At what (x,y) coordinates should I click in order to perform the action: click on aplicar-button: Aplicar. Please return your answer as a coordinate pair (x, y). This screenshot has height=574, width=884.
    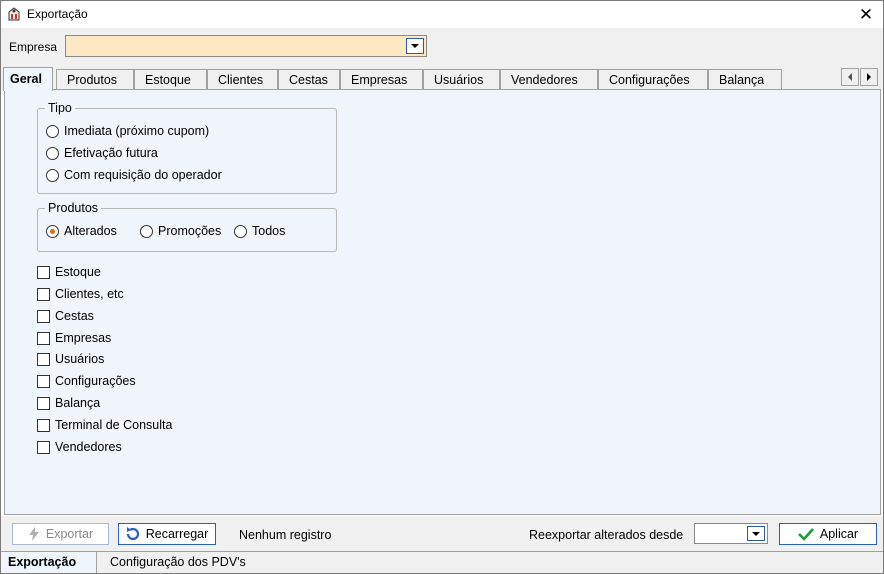
    Looking at the image, I should click on (828, 534).